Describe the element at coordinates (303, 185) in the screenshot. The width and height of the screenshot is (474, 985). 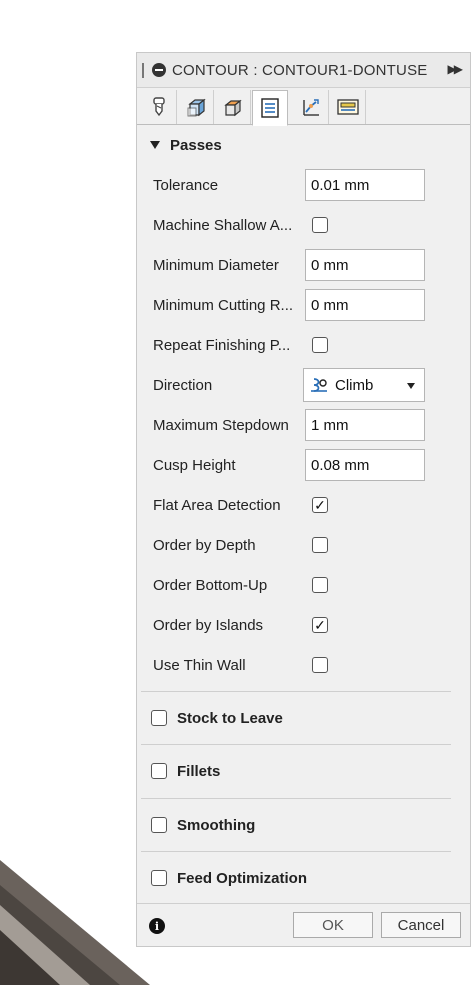
I see `tolerance-row: Tolerance 0.01 mm` at that location.